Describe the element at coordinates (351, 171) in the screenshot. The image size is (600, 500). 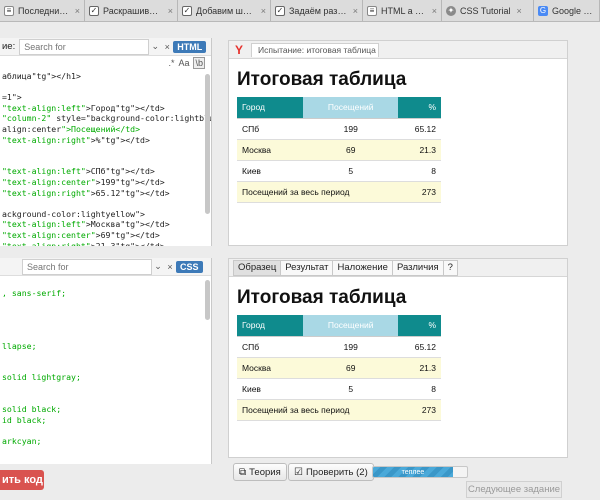
I see `cell-visits: 5` at that location.